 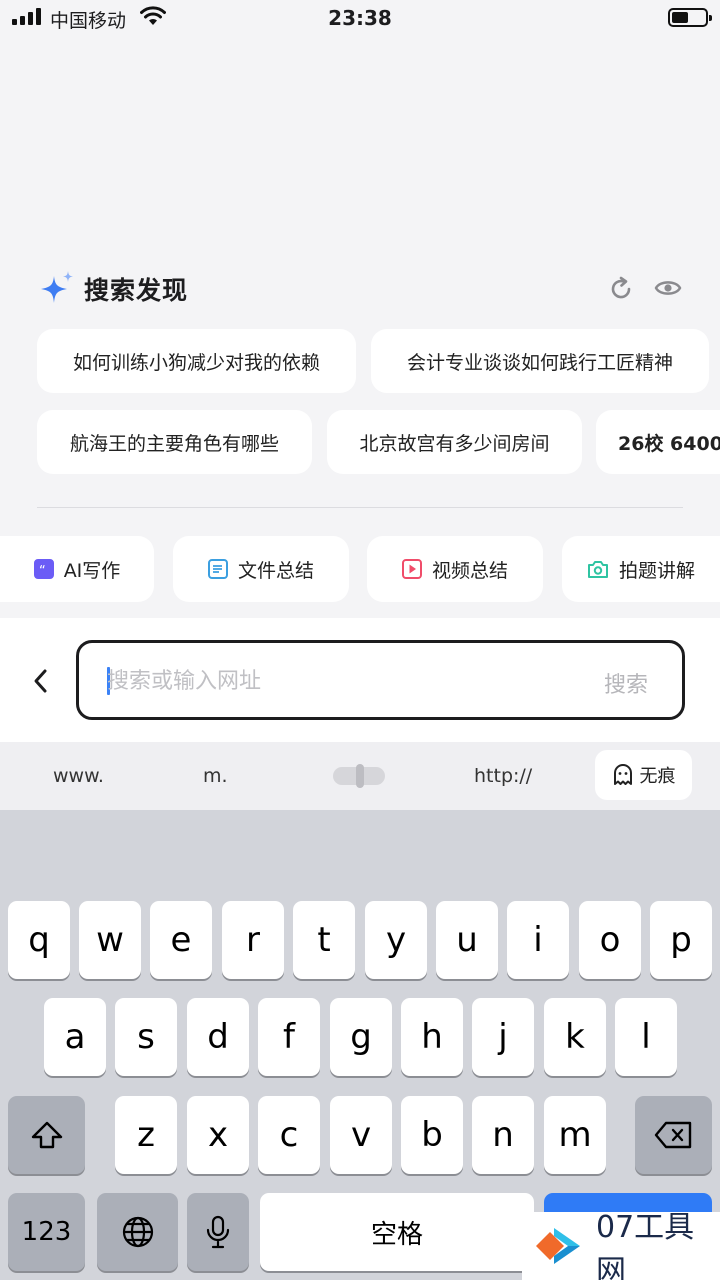 I want to click on watermark-logo-icon, so click(x=558, y=1246).